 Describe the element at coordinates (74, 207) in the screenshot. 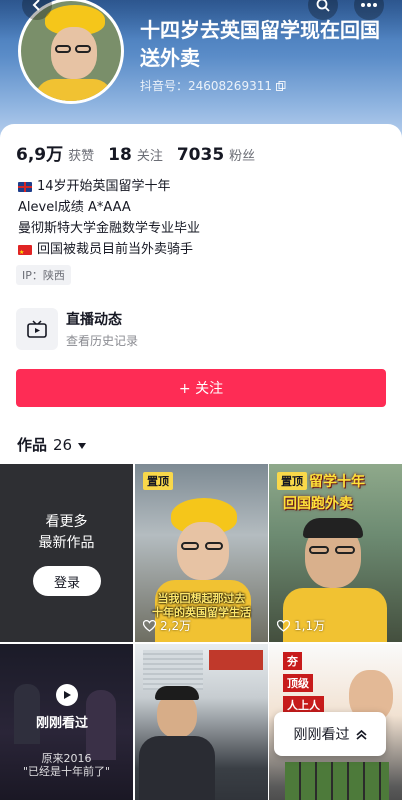

I see `bio-line-2: Alevel成绩 A*AAA` at that location.